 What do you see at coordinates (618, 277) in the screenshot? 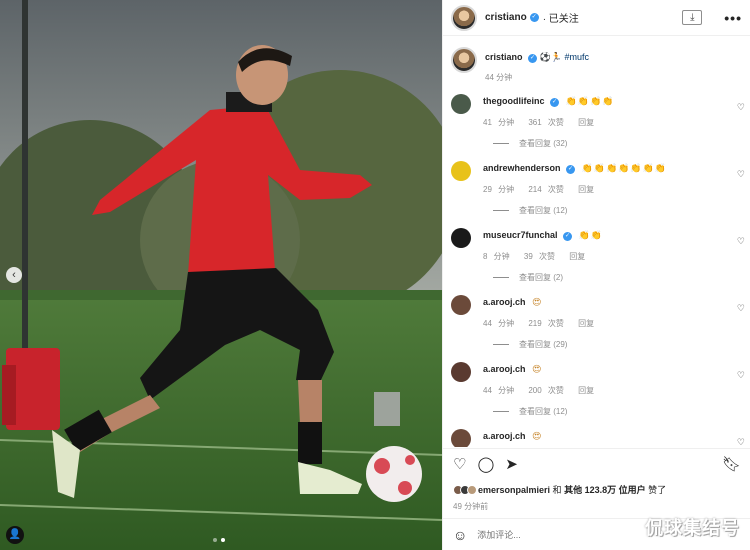
I see `view-replies-button: 查看回复 (2)` at bounding box center [618, 277].